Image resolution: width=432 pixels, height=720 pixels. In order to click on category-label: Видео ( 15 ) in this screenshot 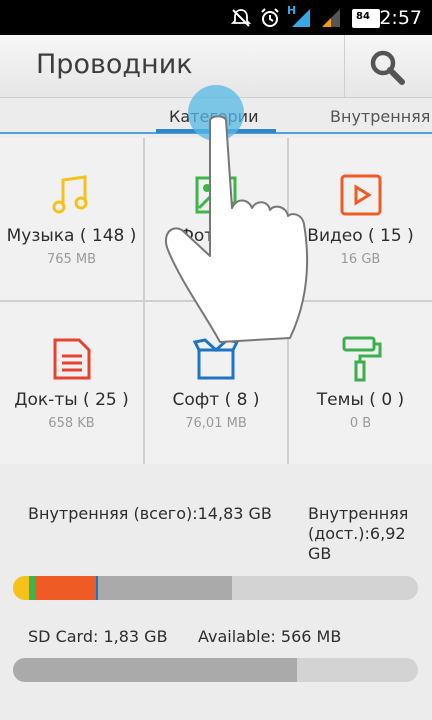, I will do `click(360, 236)`.